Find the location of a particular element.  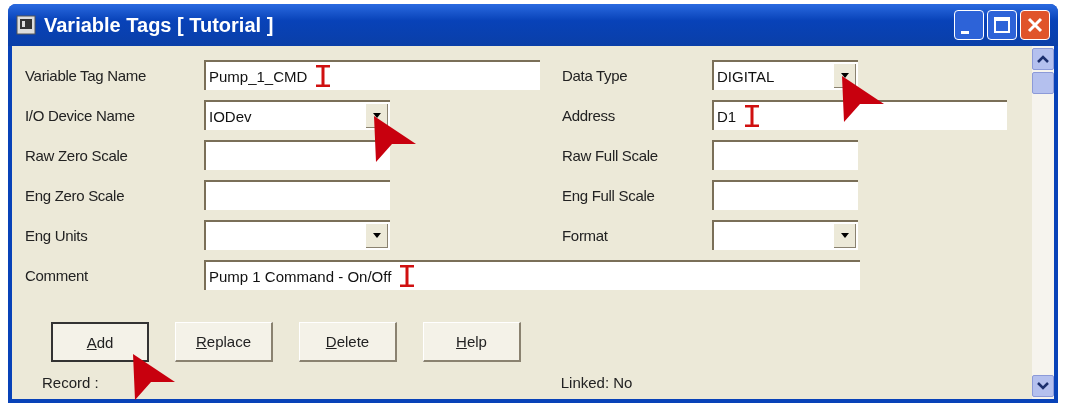

up-chevron-icon is located at coordinates (1043, 59).